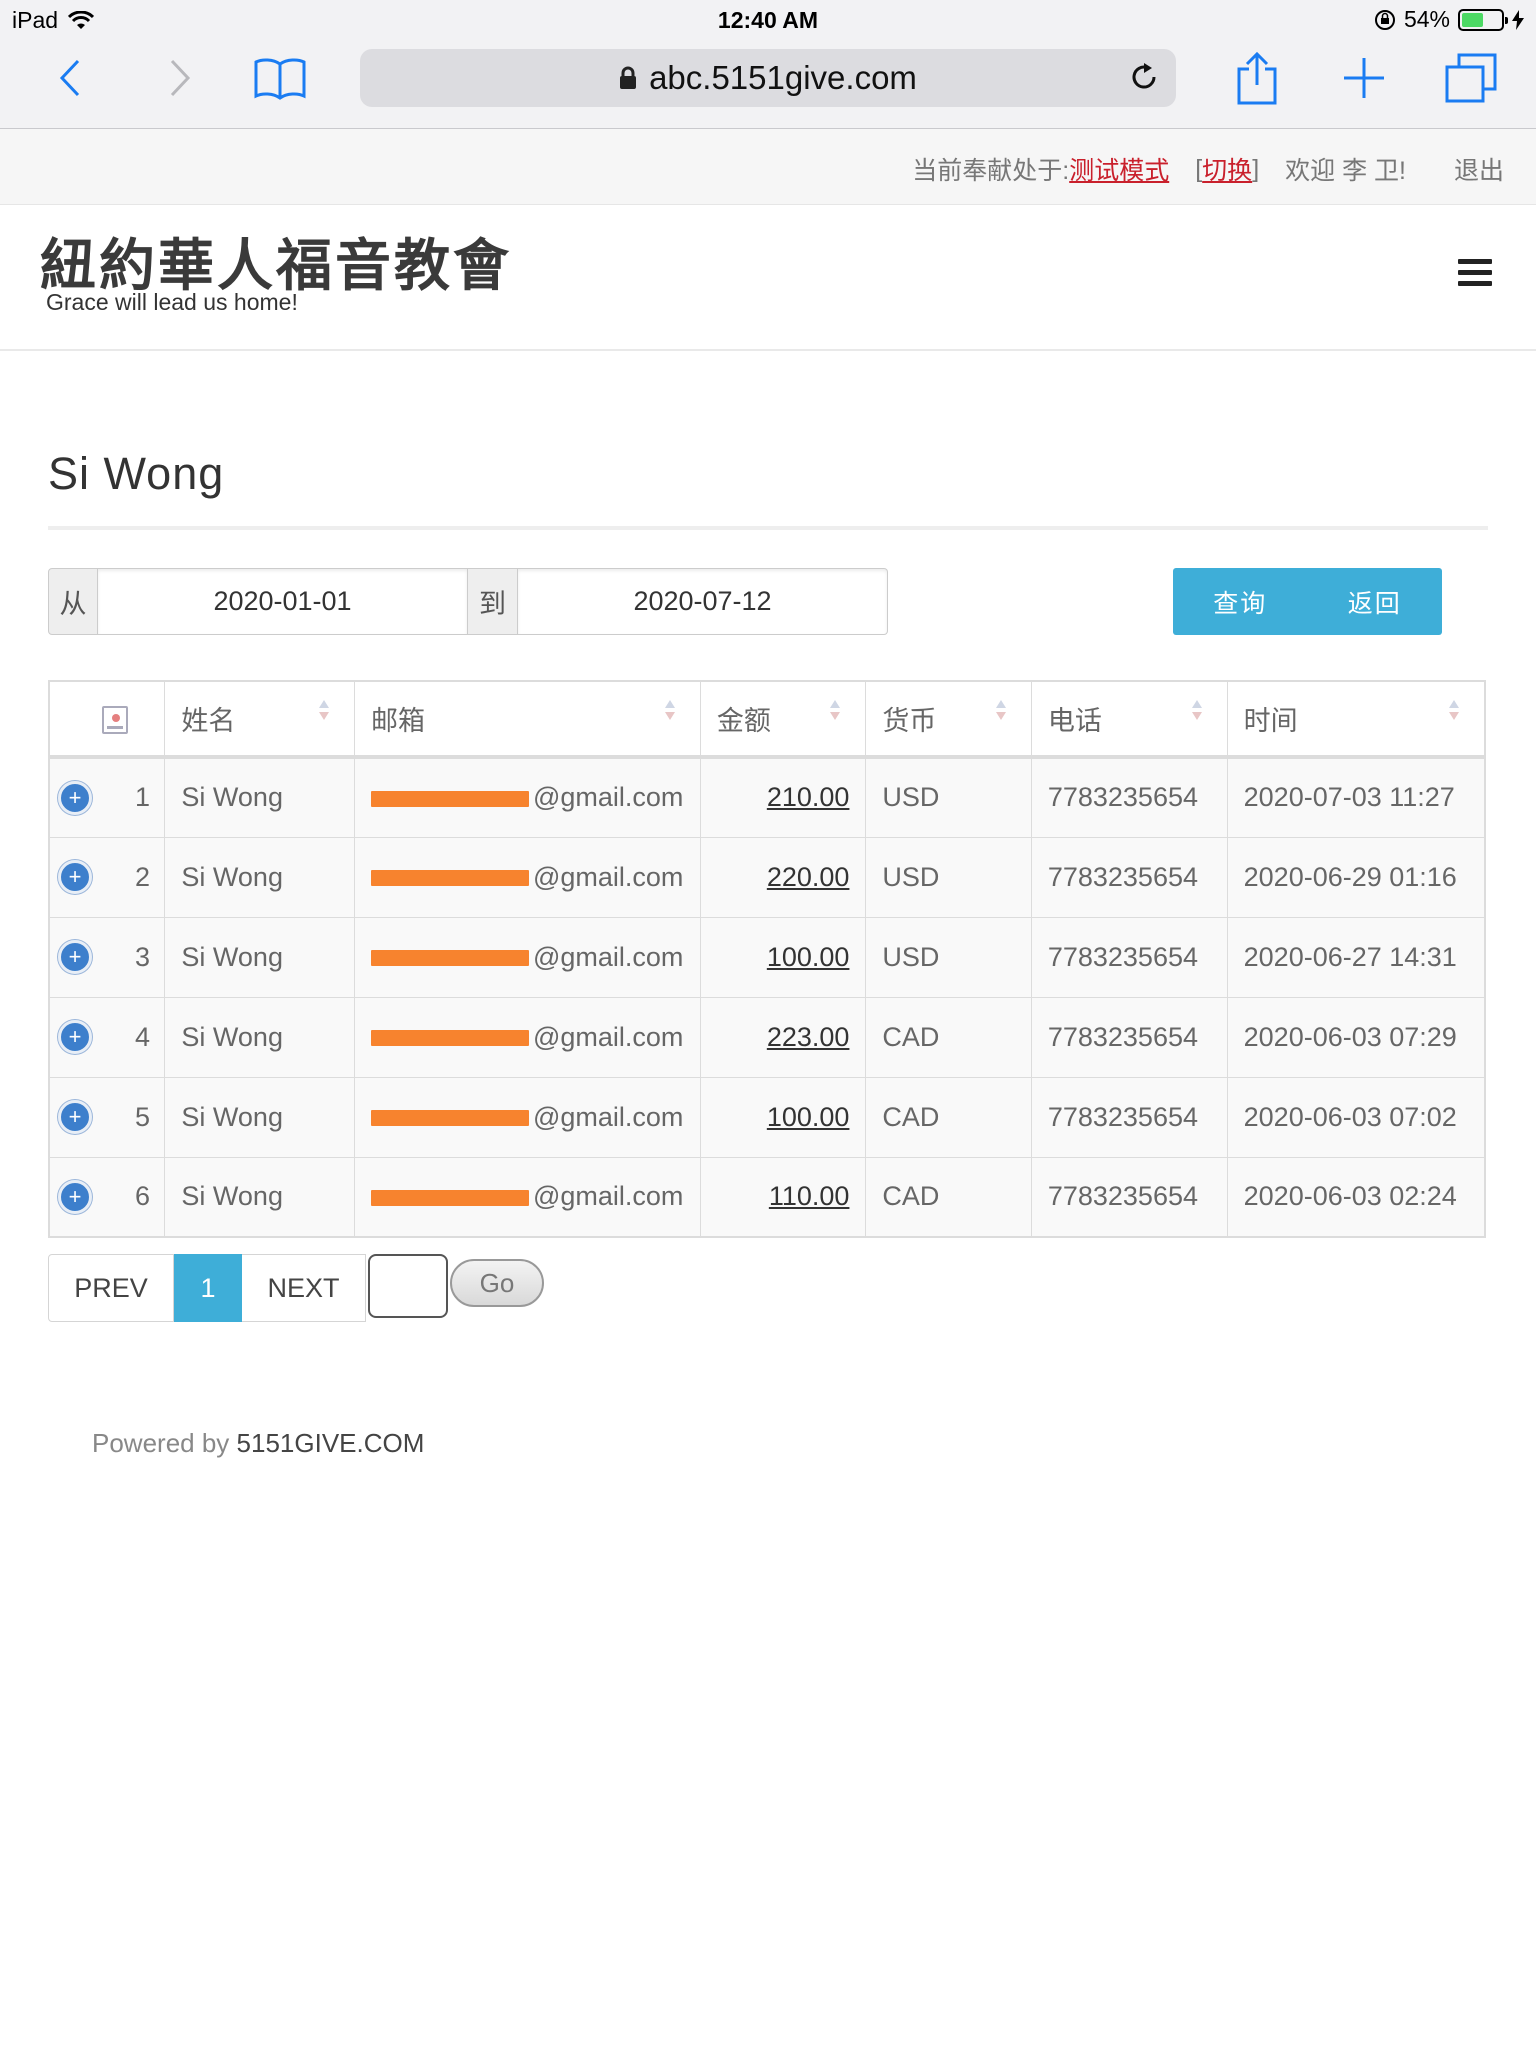 The image size is (1536, 2048). I want to click on column-phone: 电话, so click(1129, 719).